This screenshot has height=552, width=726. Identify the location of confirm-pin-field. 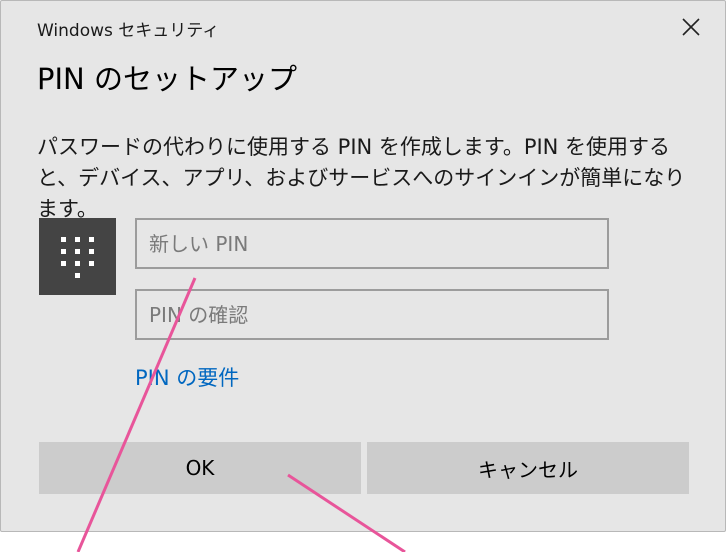
(372, 314).